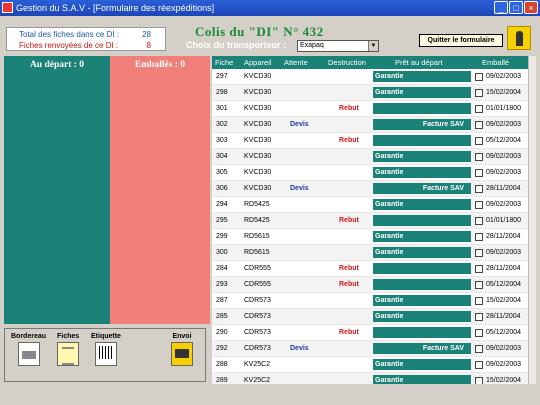  What do you see at coordinates (370, 378) in the screenshot?
I see `table-row: 289 KV25C2 Garantie 15/02/2004` at bounding box center [370, 378].